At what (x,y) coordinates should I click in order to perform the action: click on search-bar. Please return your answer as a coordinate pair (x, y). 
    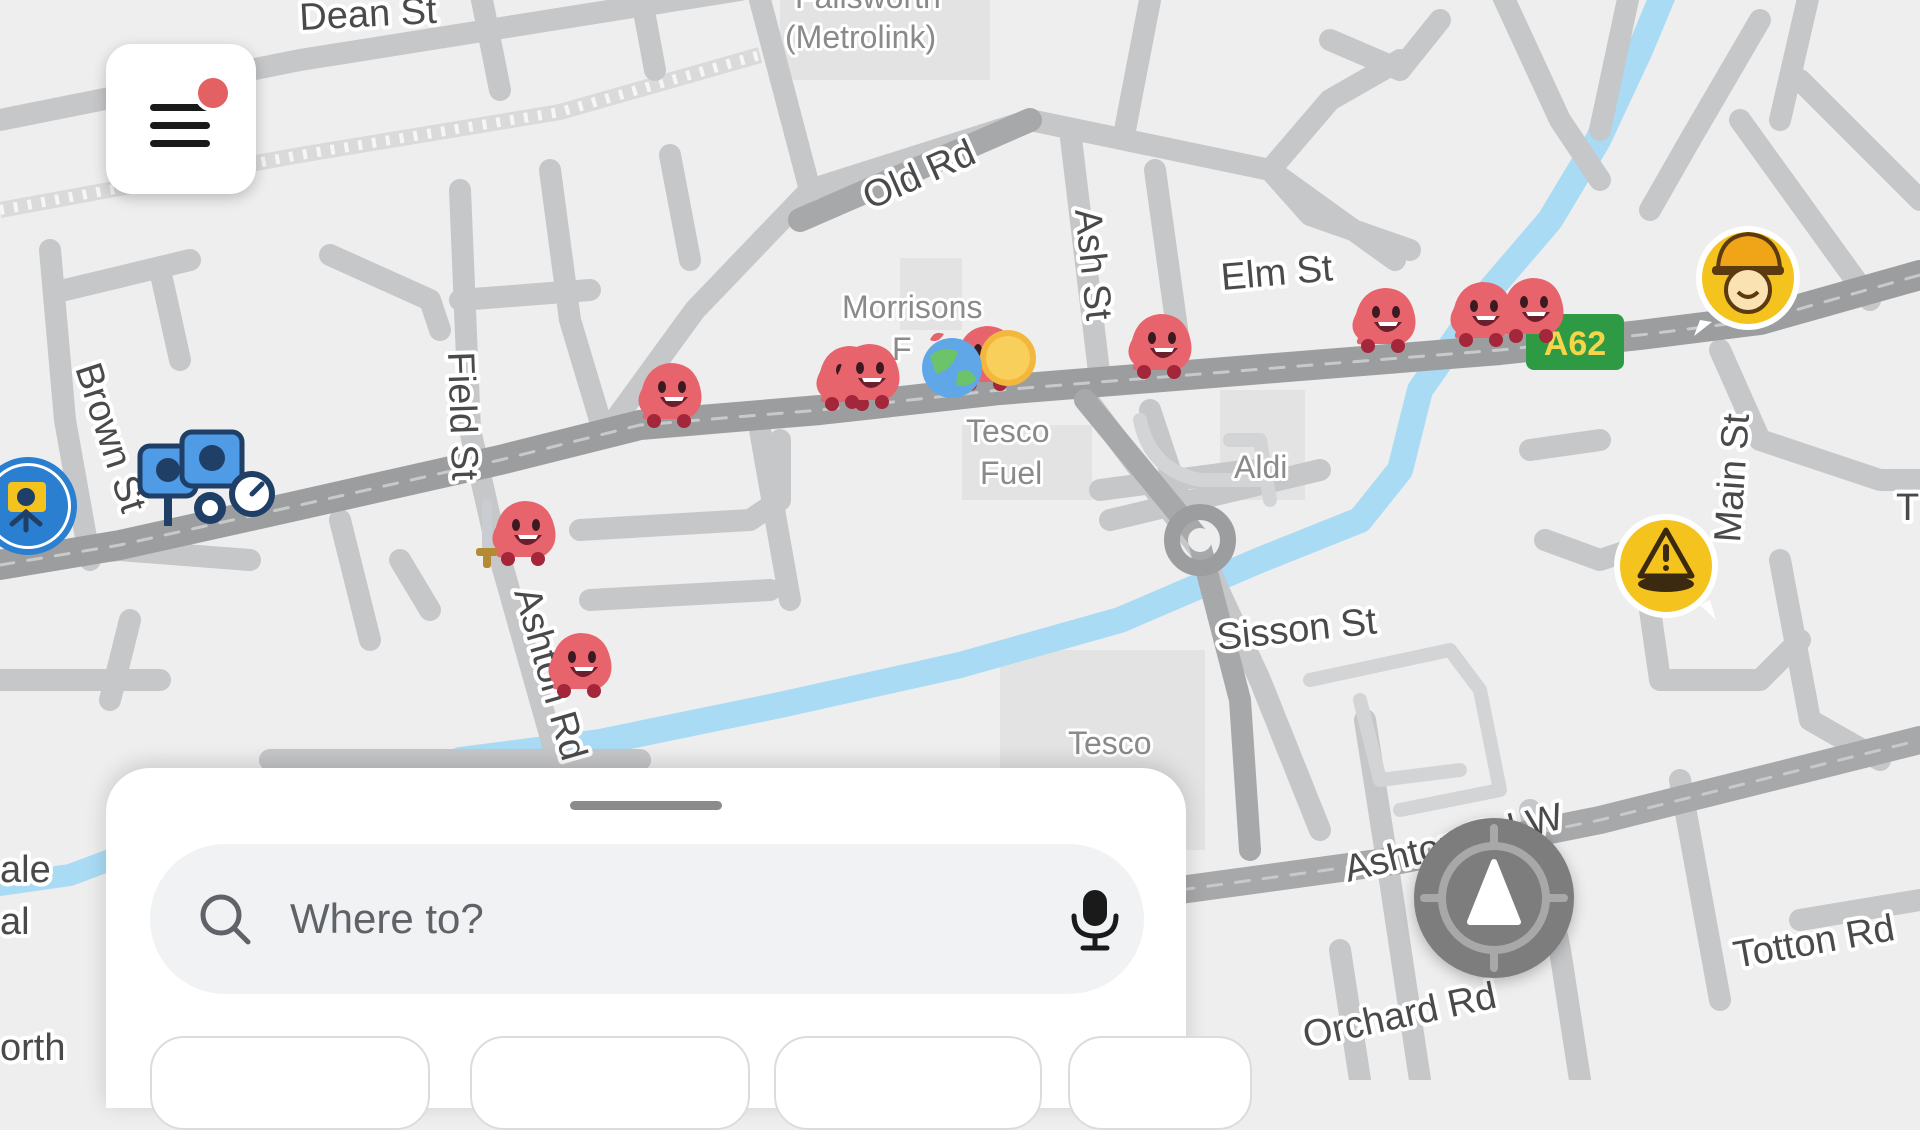
    Looking at the image, I should click on (647, 919).